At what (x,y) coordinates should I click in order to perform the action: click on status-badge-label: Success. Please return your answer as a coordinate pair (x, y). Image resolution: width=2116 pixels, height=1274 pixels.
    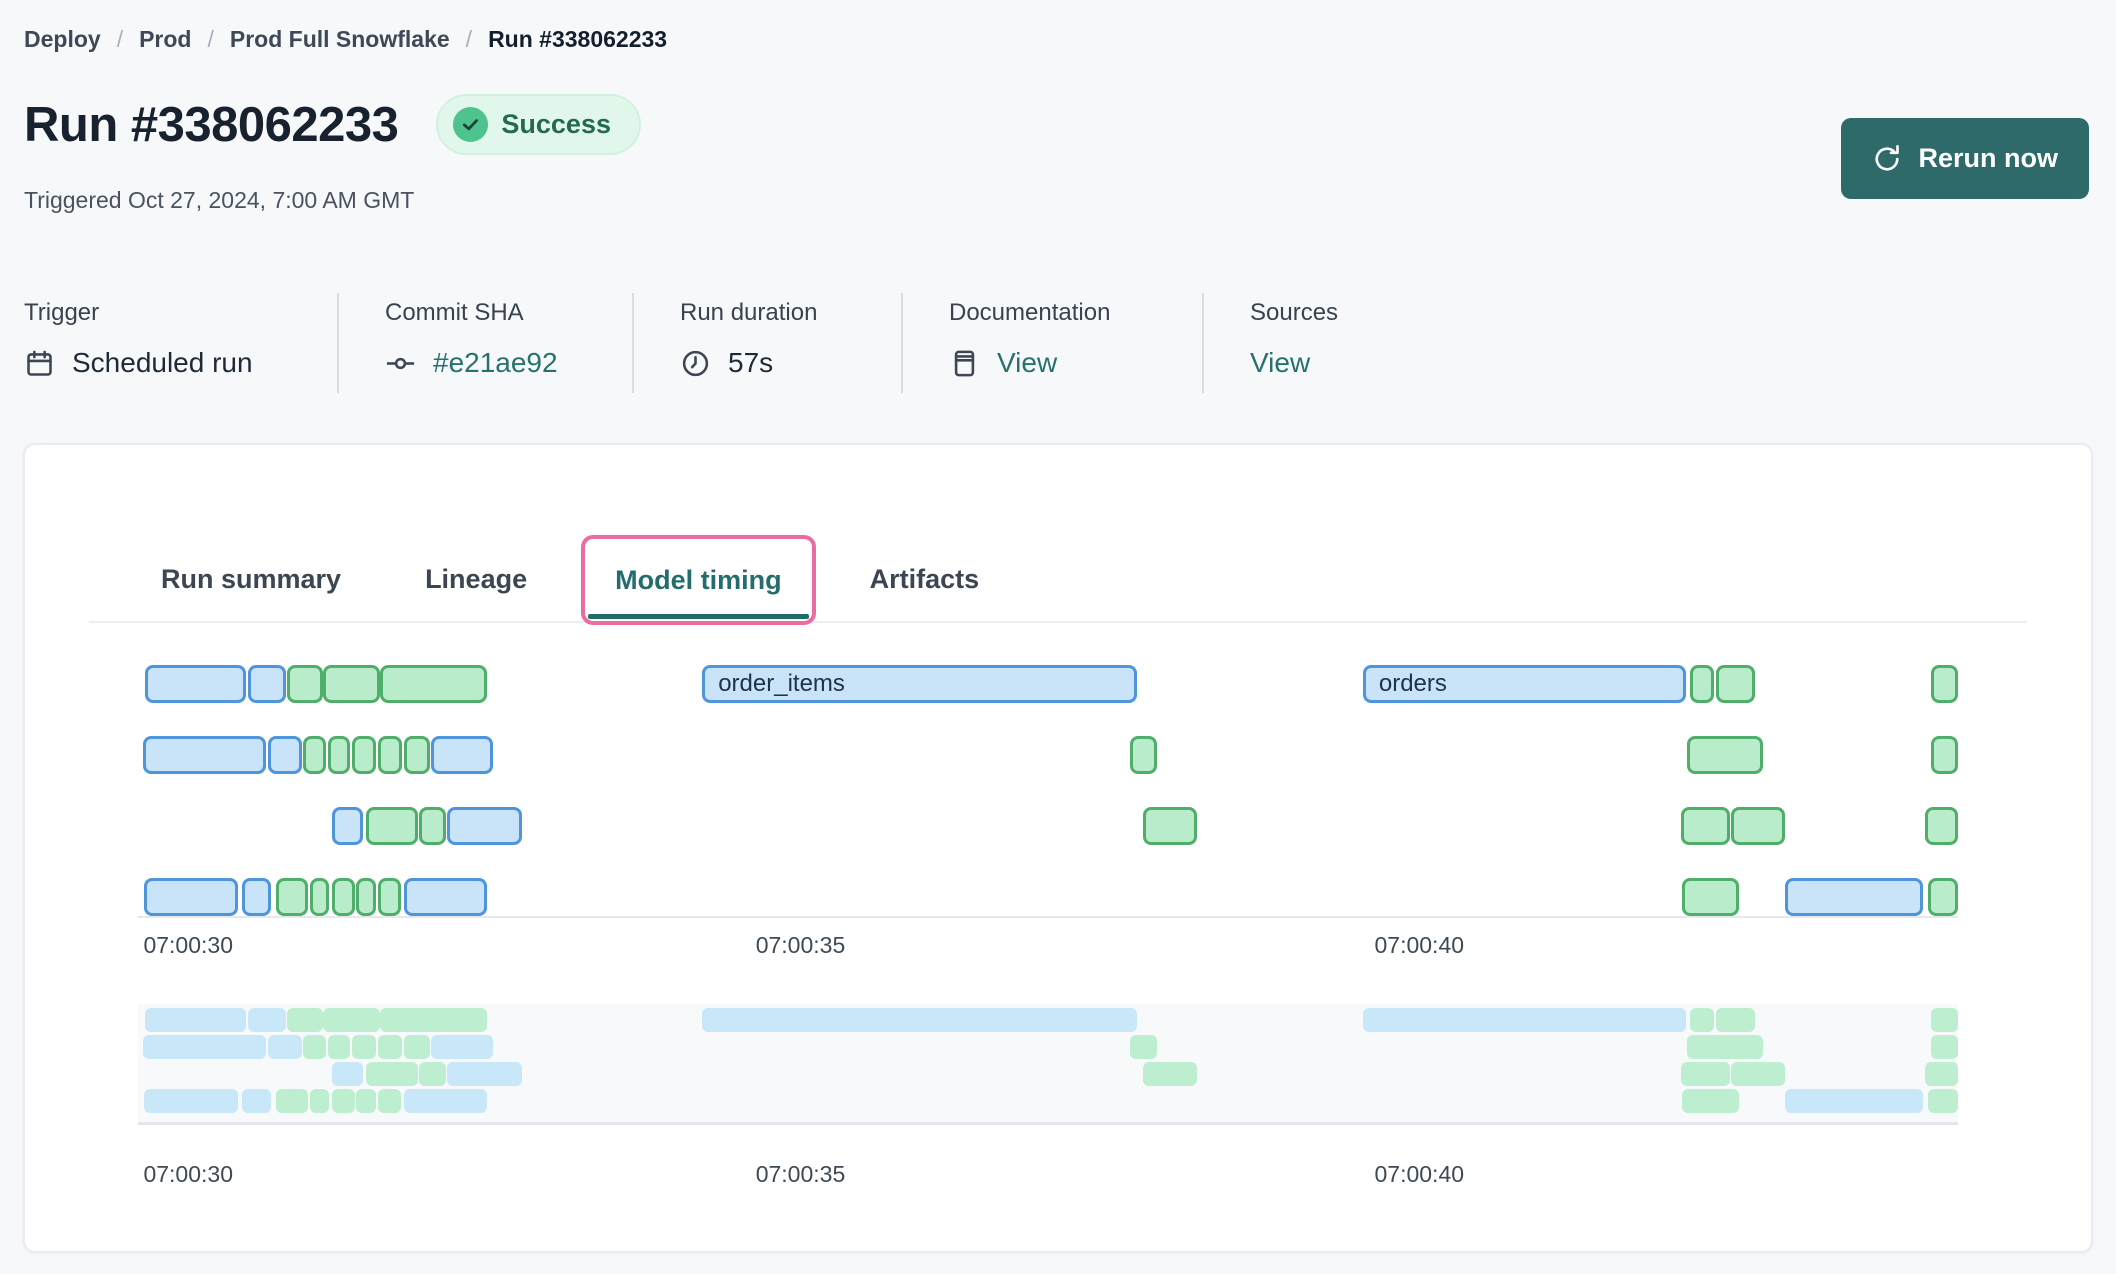
    Looking at the image, I should click on (556, 124).